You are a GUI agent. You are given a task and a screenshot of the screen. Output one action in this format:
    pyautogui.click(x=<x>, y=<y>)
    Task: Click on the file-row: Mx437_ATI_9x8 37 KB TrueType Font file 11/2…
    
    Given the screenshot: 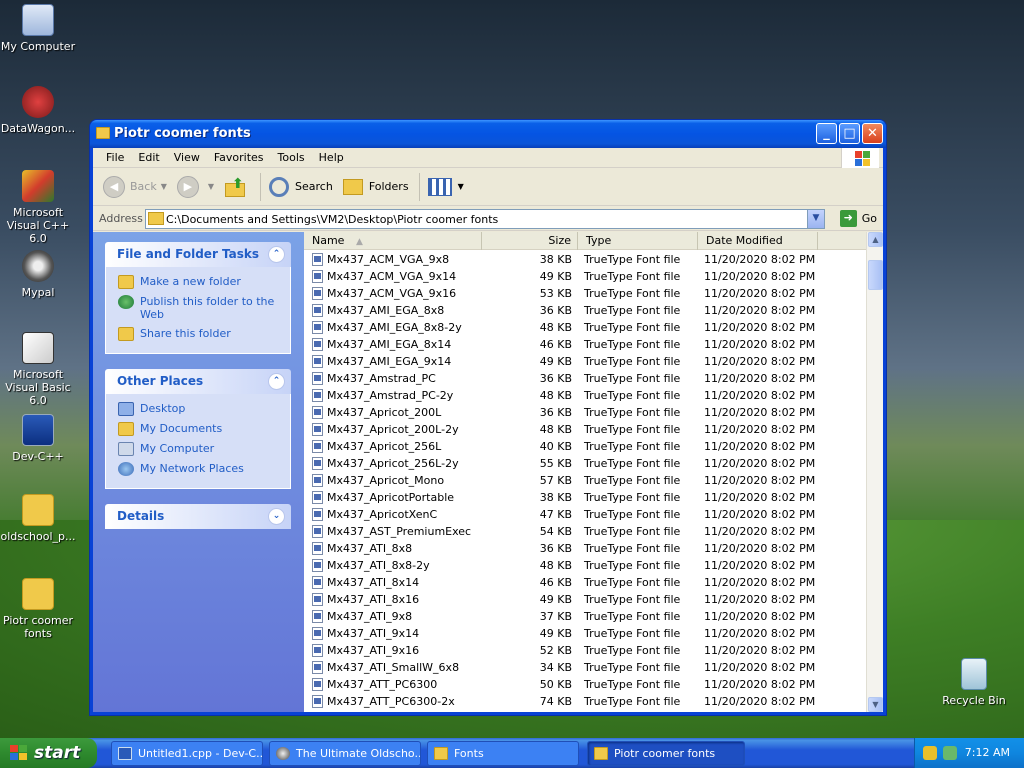 What is the action you would take?
    pyautogui.click(x=585, y=616)
    